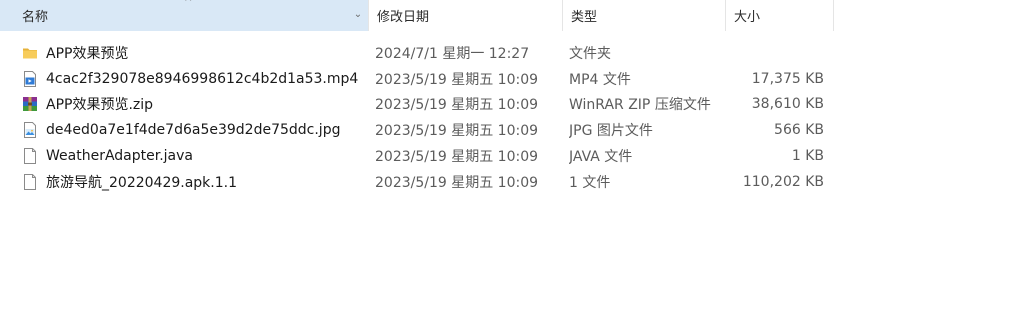  Describe the element at coordinates (35, 17) in the screenshot. I see `column-header-name-label: 名称` at that location.